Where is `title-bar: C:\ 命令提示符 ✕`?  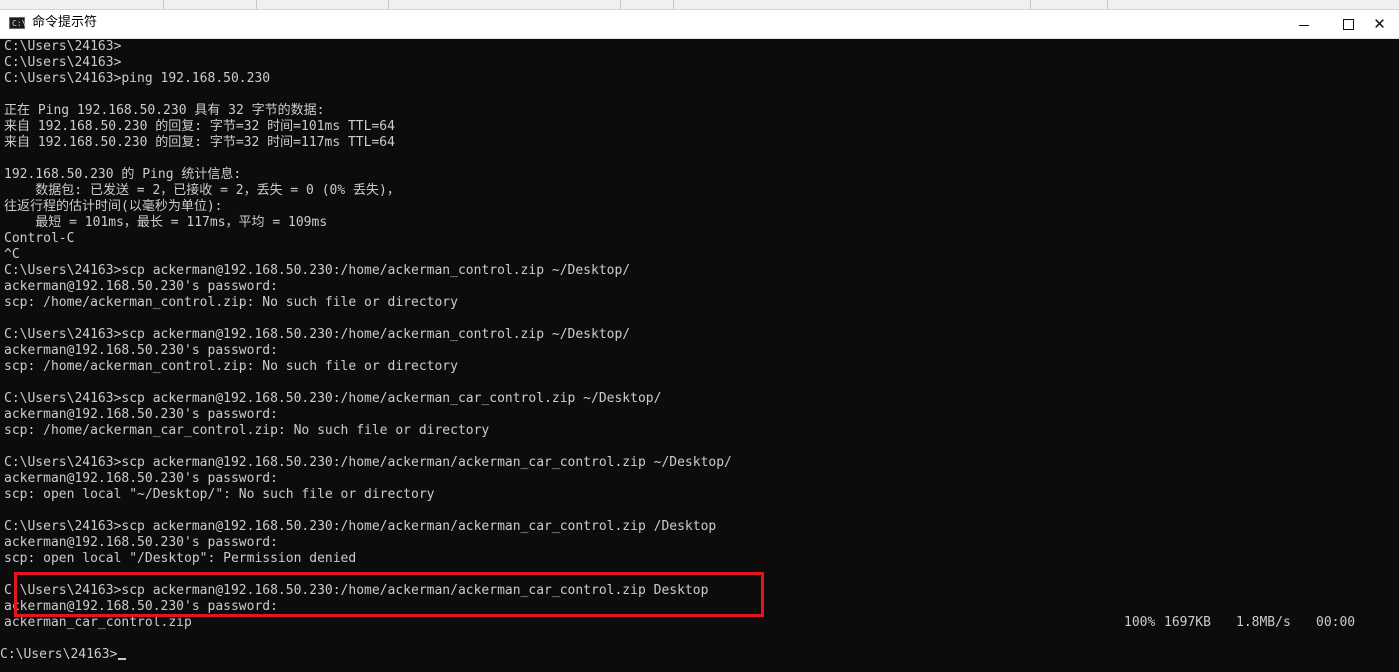
title-bar: C:\ 命令提示符 ✕ is located at coordinates (699, 24).